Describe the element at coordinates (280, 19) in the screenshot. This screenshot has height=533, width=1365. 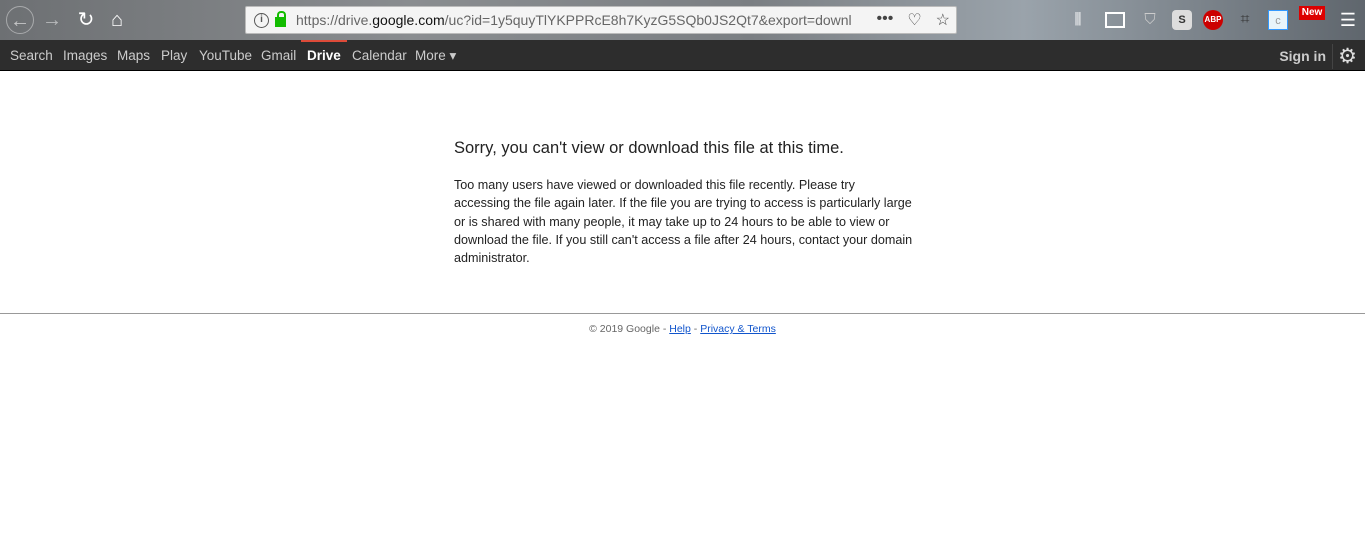
I see `lock-icon` at that location.